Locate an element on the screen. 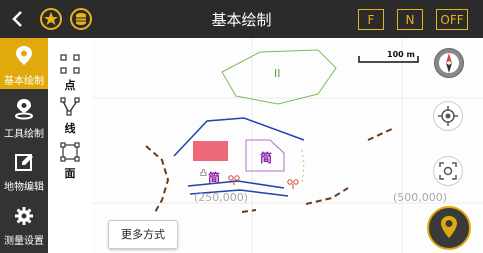 The height and width of the screenshot is (253, 483). draw-type-bar: 点 线 面 is located at coordinates (70, 145).